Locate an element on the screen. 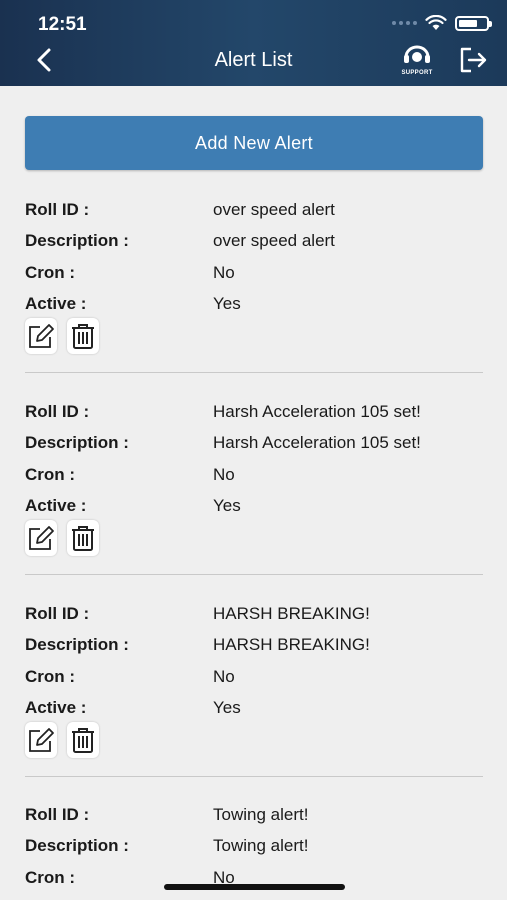  roll-id-value: Towing alert! is located at coordinates (261, 814).